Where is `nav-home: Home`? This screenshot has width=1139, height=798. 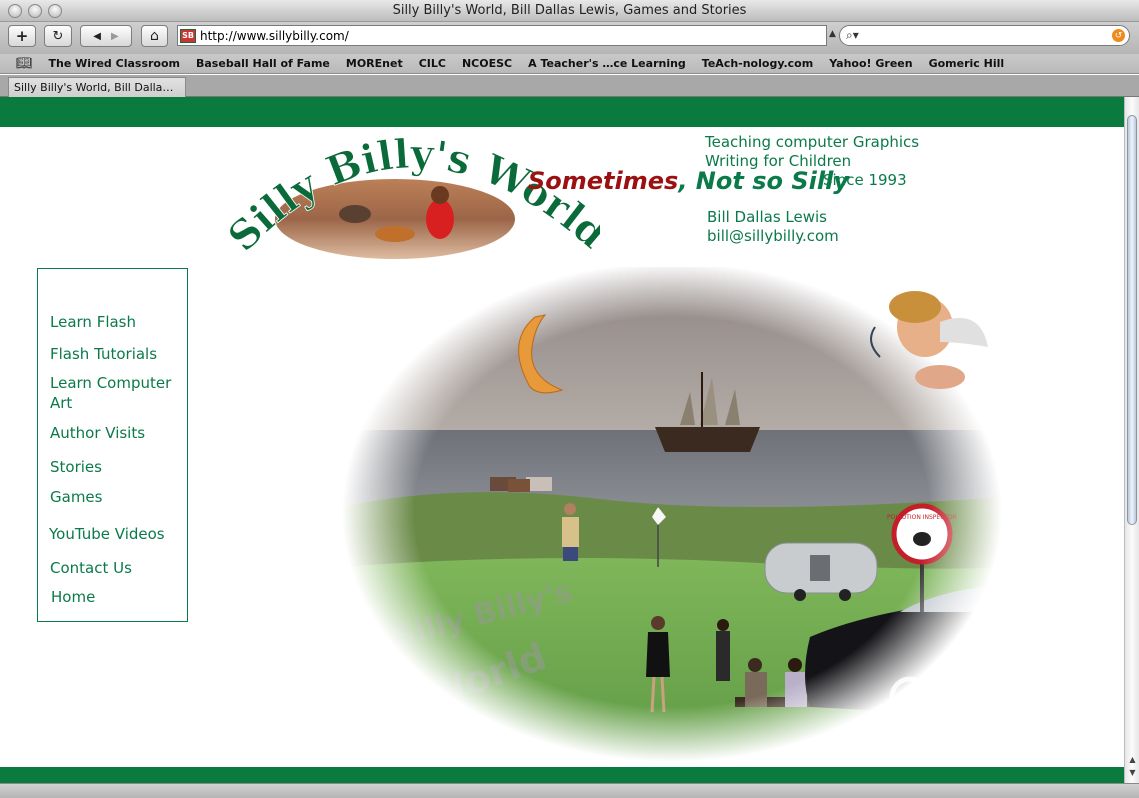 nav-home: Home is located at coordinates (73, 597).